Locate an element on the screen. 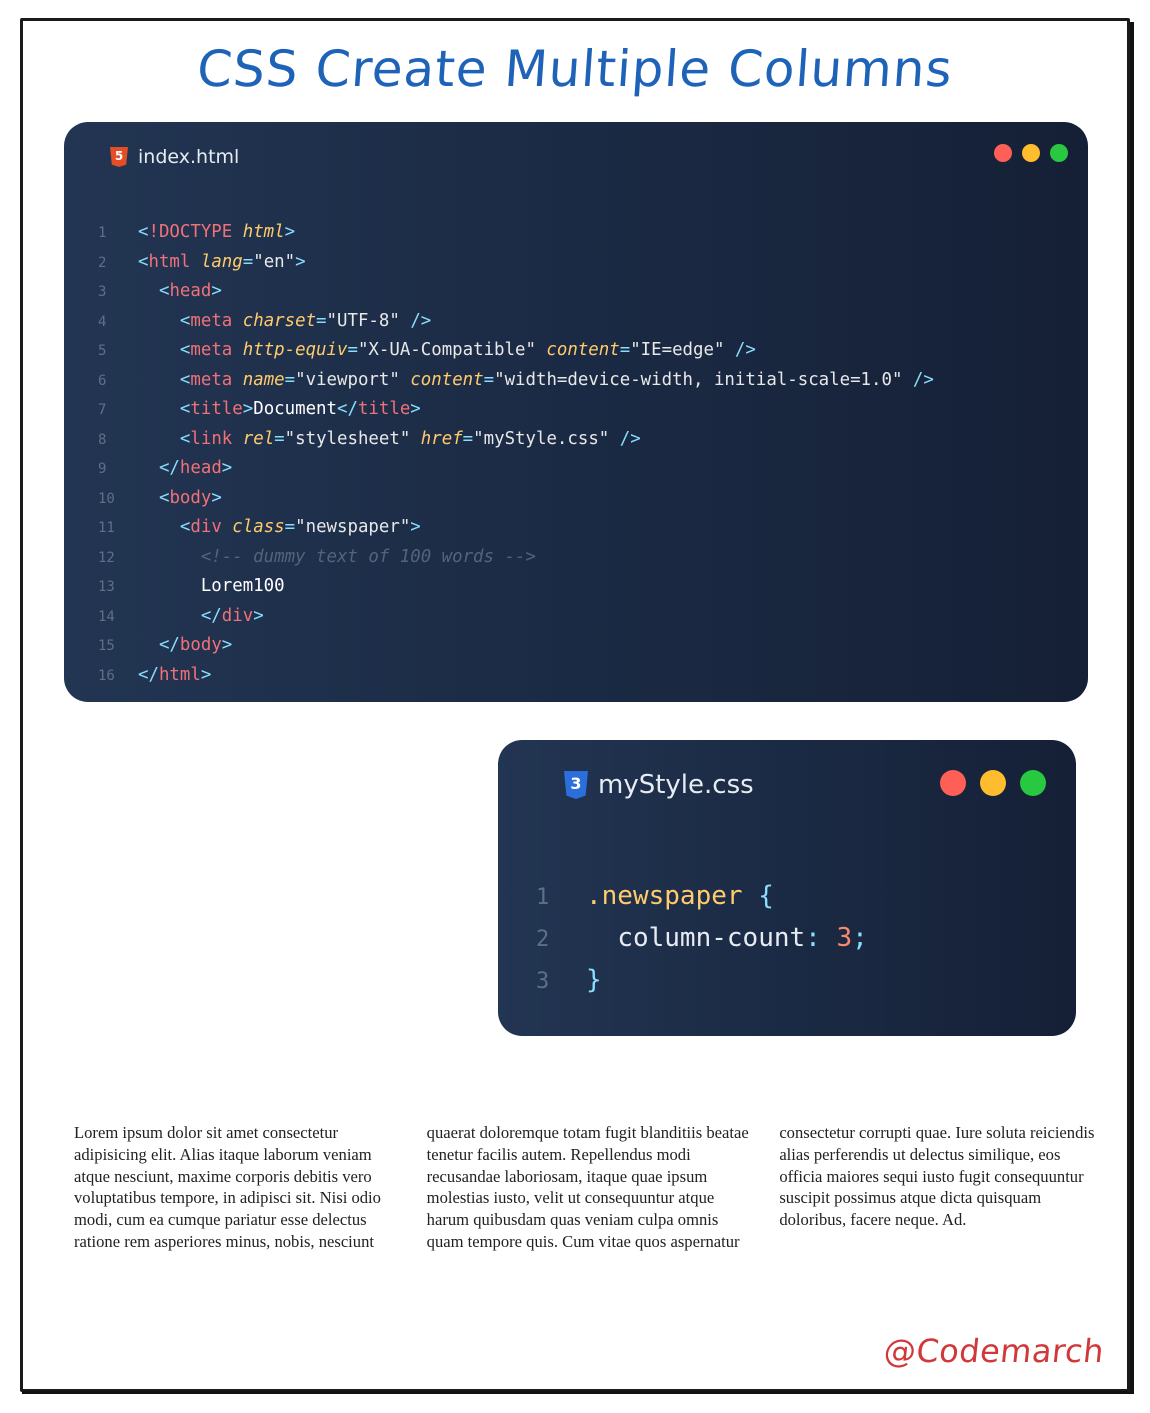 This screenshot has height=1413, width=1150. code-token: !DOCTYPE is located at coordinates (190, 232).